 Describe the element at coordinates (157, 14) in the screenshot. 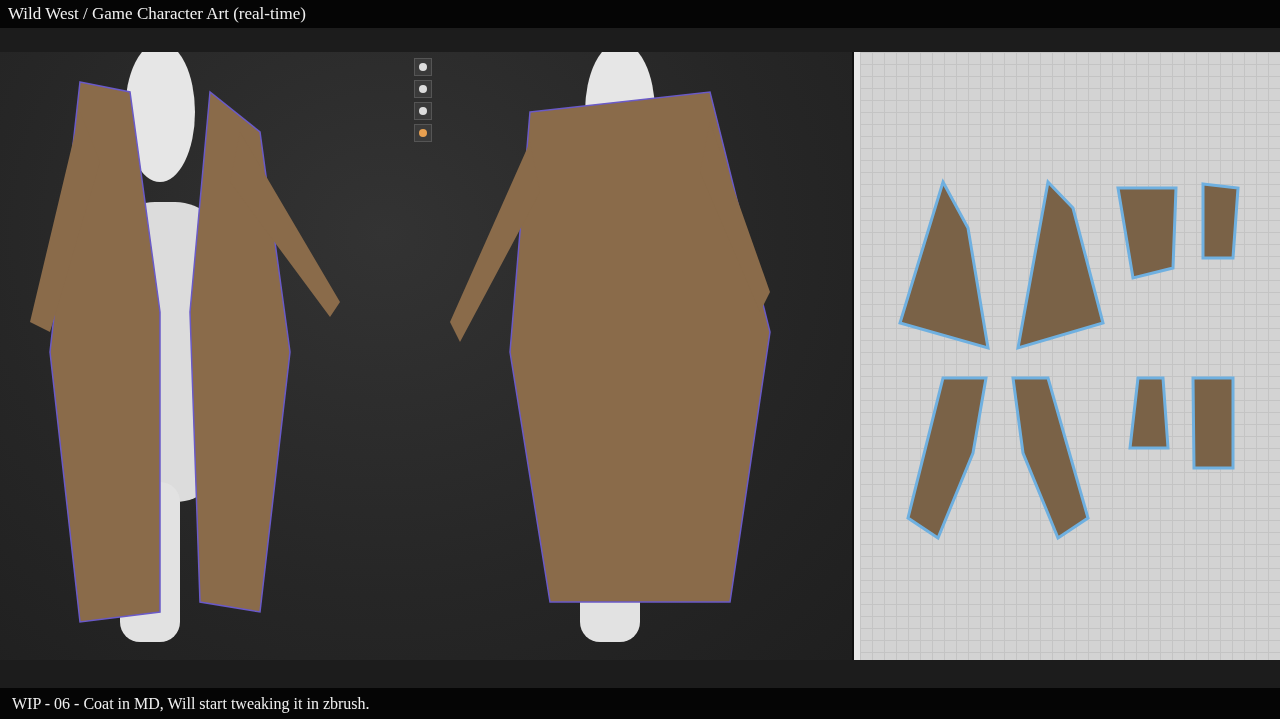

I see `window-title: Wild West / Game Character Art (real-time)` at that location.